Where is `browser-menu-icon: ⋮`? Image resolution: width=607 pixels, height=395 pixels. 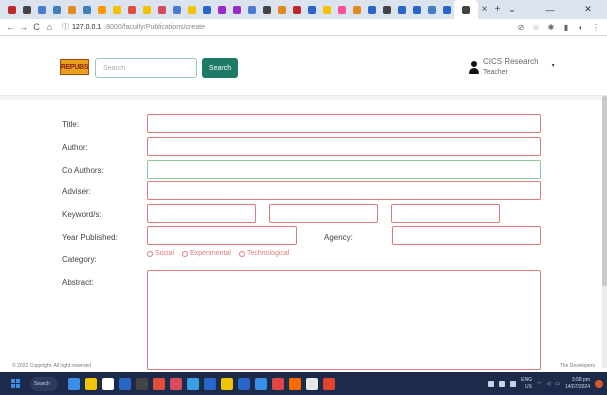 browser-menu-icon: ⋮ is located at coordinates (596, 28).